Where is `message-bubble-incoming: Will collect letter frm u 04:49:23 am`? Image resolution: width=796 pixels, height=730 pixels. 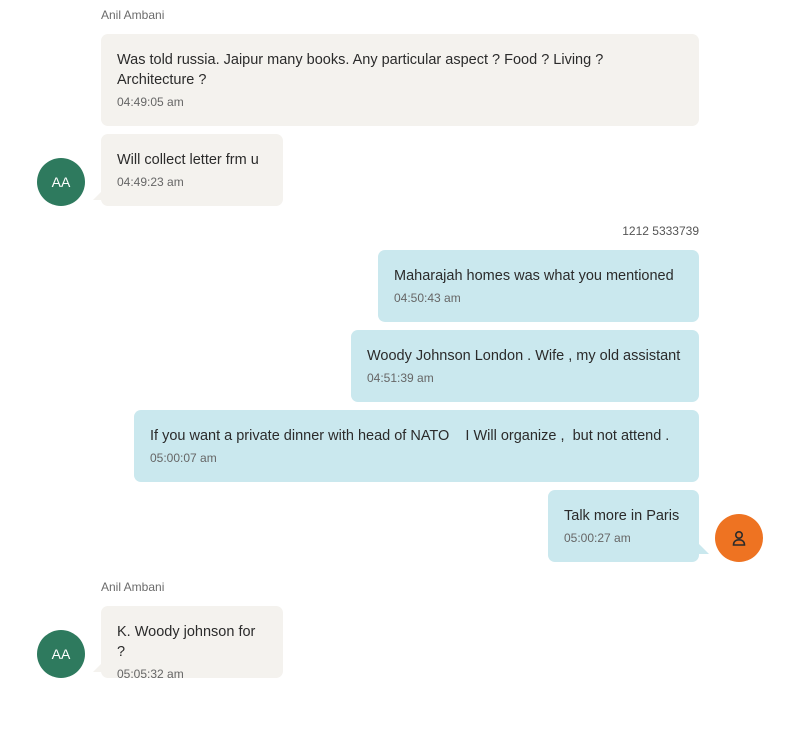 message-bubble-incoming: Will collect letter frm u 04:49:23 am is located at coordinates (188, 170).